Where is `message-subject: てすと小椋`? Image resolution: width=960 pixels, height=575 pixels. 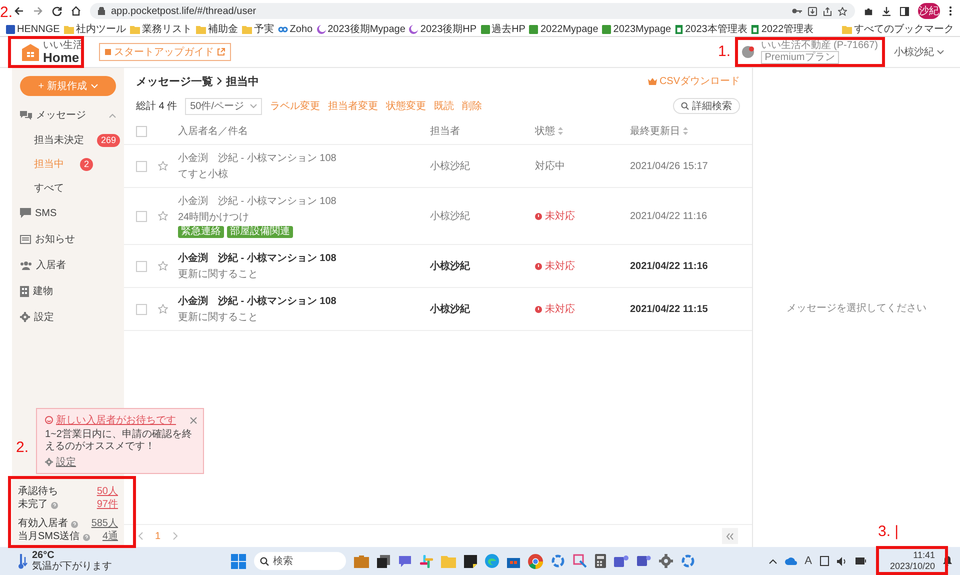
message-subject: てすと小椋 is located at coordinates (203, 174).